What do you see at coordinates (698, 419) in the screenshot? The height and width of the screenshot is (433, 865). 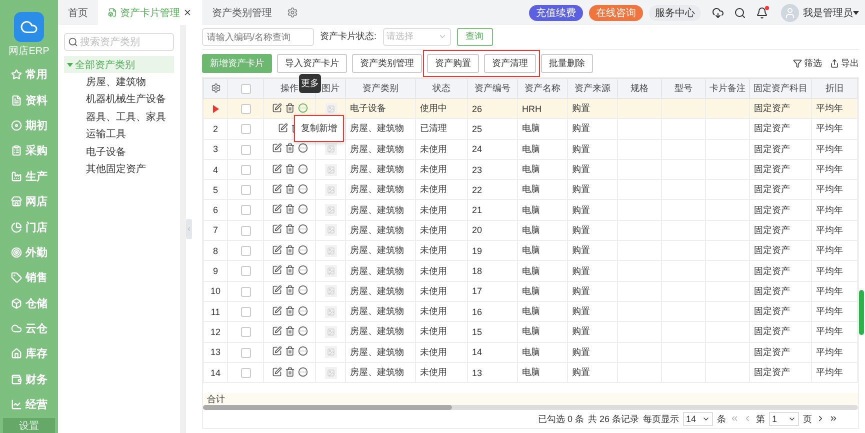 I see `per-page-select: 14` at bounding box center [698, 419].